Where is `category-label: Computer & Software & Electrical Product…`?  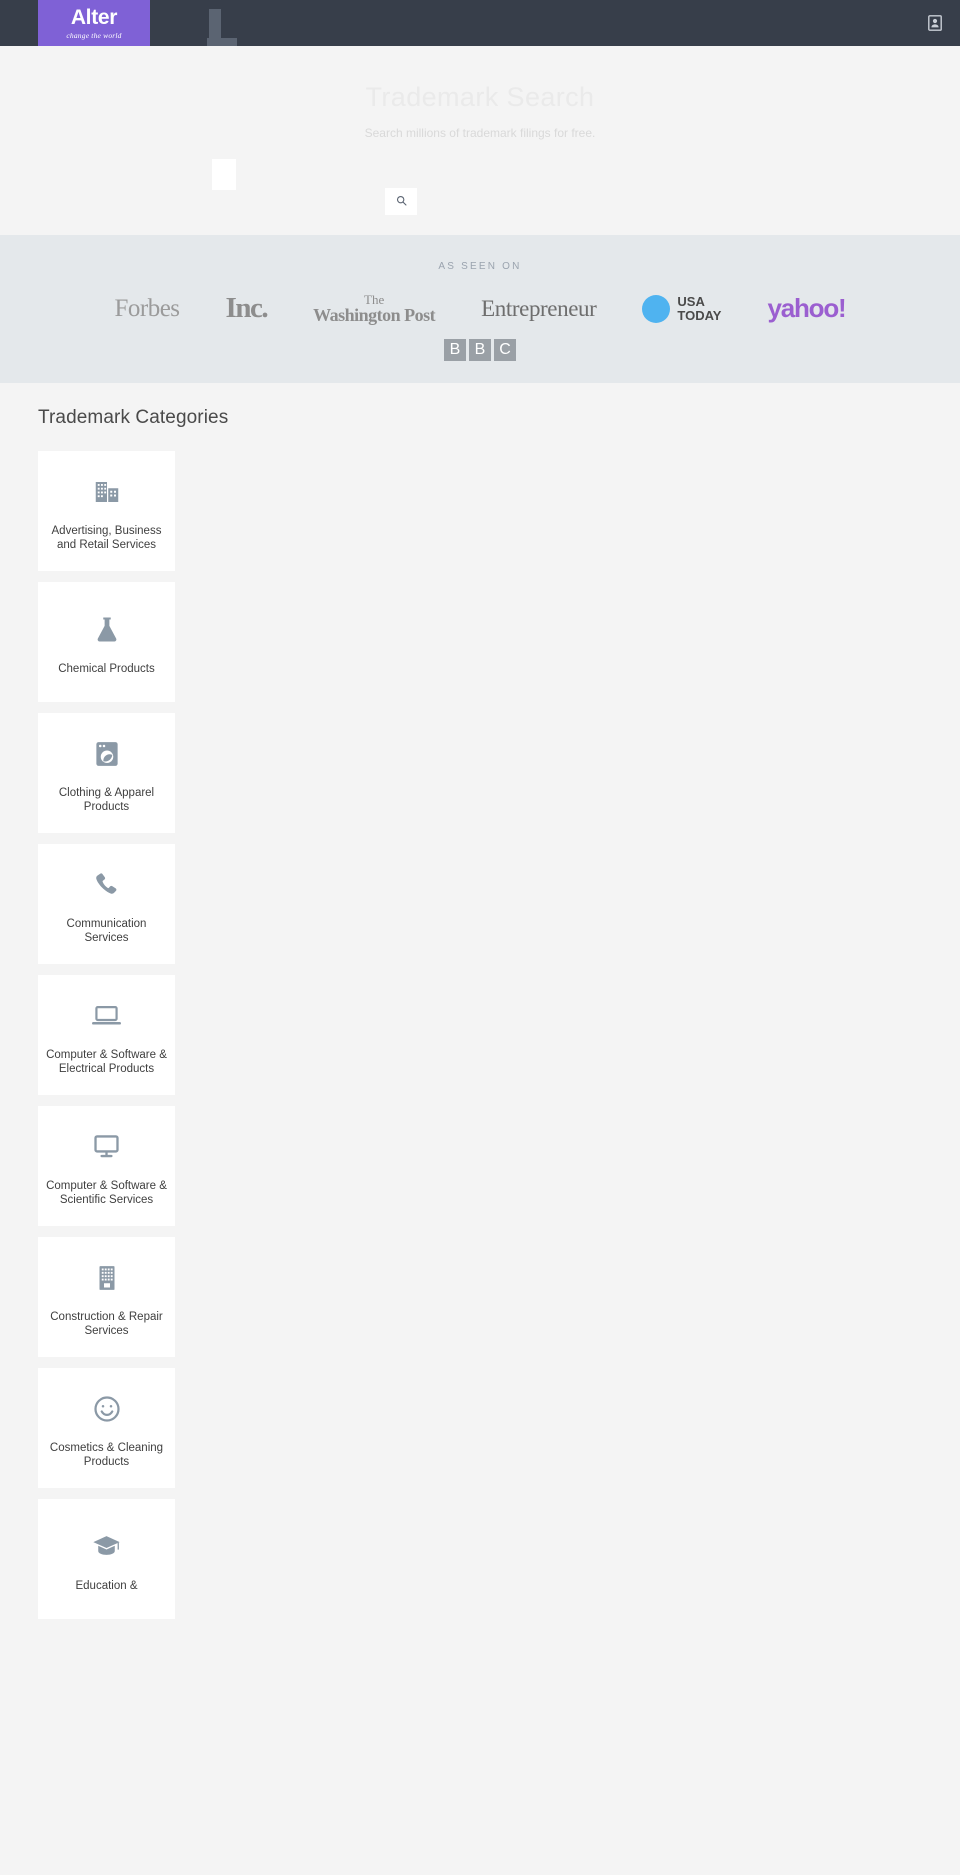
category-label: Computer & Software & Electrical Product… is located at coordinates (106, 1061).